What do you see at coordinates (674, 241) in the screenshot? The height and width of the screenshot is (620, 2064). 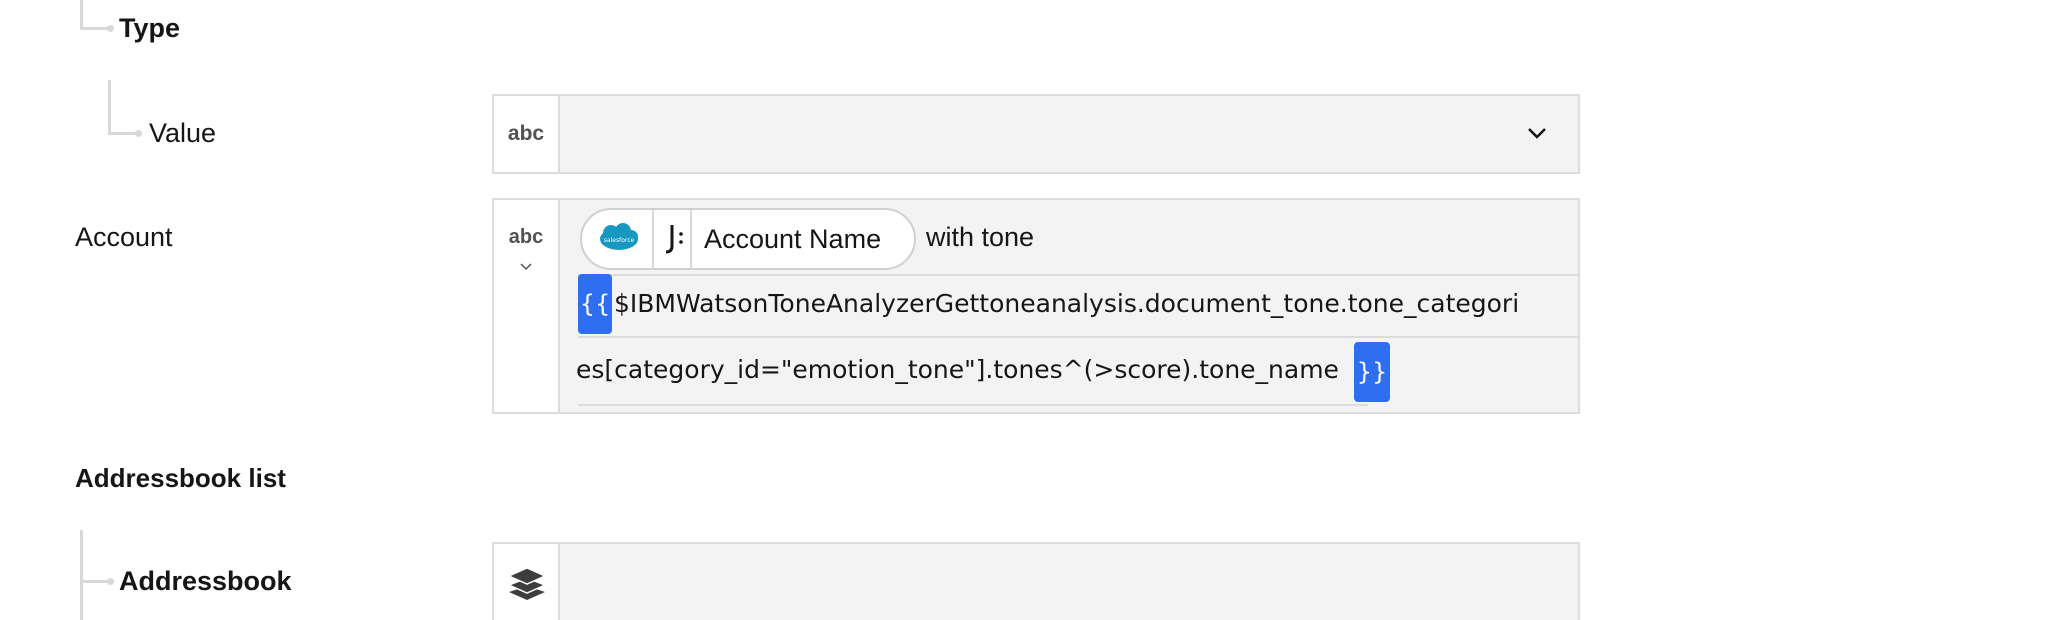 I see `function-icon` at bounding box center [674, 241].